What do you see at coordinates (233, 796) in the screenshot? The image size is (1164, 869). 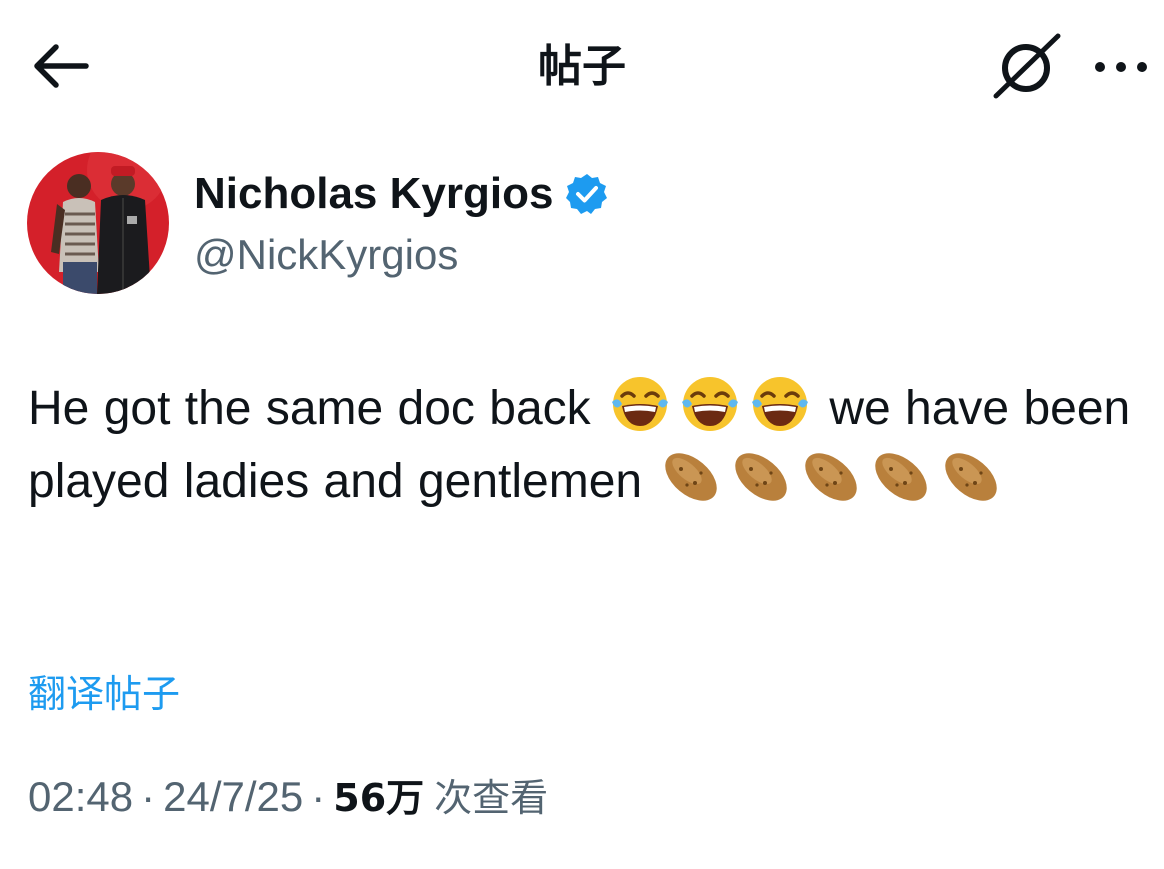 I see `post-date: 24/7/25` at bounding box center [233, 796].